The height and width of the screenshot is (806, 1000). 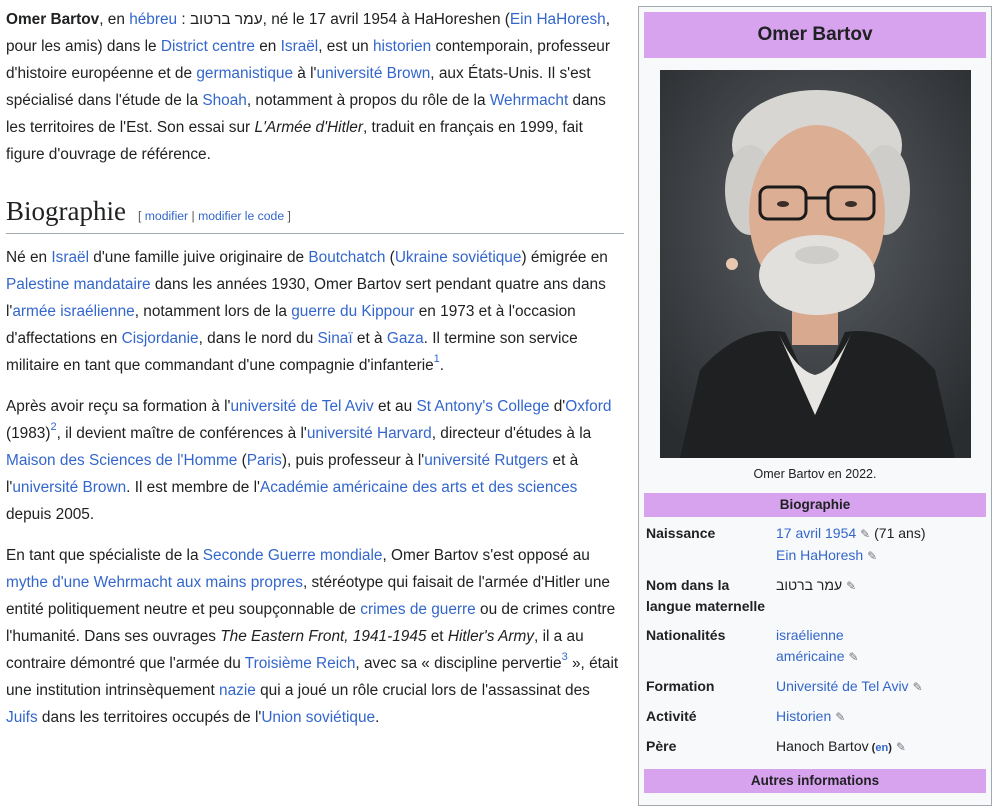 What do you see at coordinates (154, 582) in the screenshot?
I see `link-mythe-wehrmacht: mythe d'une Wehrmacht aux mains propres` at bounding box center [154, 582].